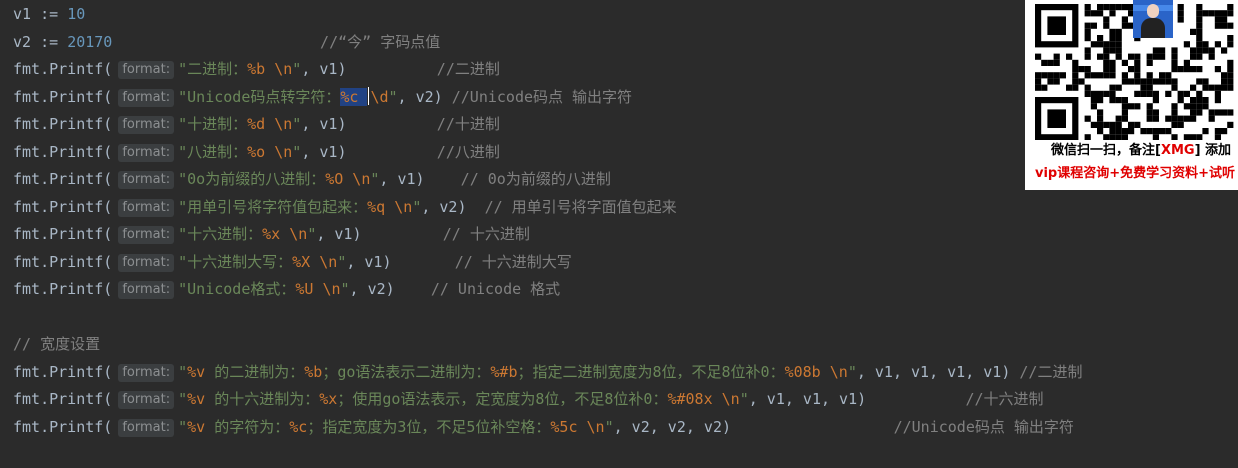 The width and height of the screenshot is (1238, 468). Describe the element at coordinates (1051, 371) in the screenshot. I see `code-token: //二进制` at that location.